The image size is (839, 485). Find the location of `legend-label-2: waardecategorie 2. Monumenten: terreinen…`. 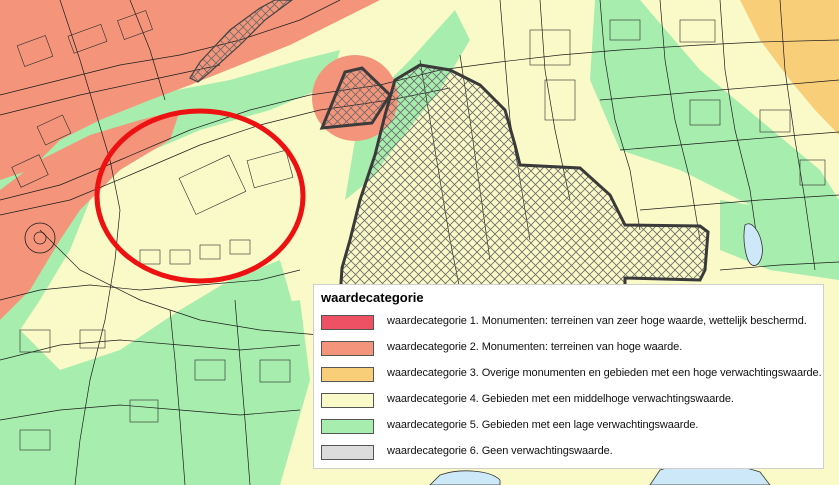

legend-label-2: waardecategorie 2. Monumenten: terreinen… is located at coordinates (535, 347).